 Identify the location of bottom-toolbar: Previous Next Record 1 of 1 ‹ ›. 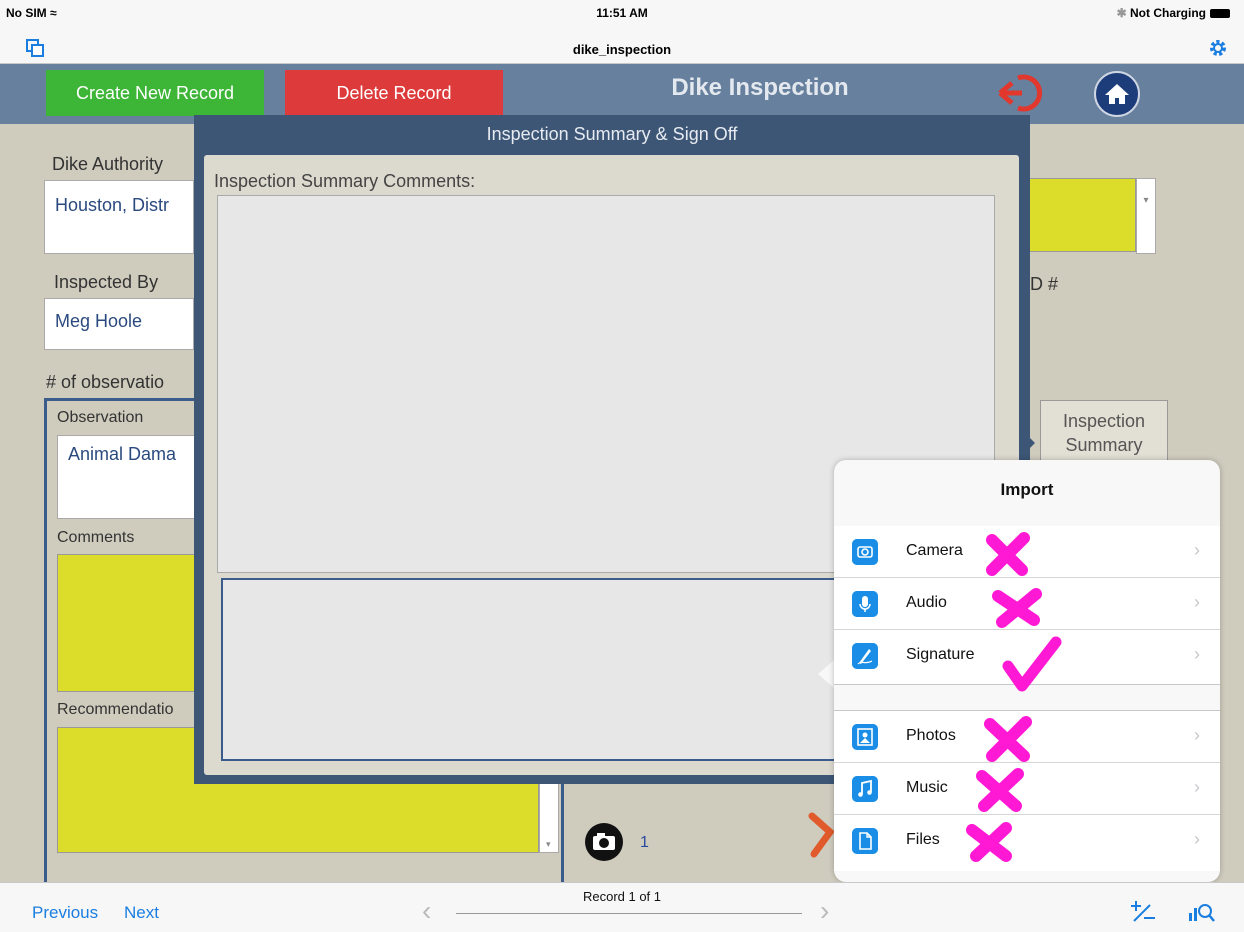
(622, 907).